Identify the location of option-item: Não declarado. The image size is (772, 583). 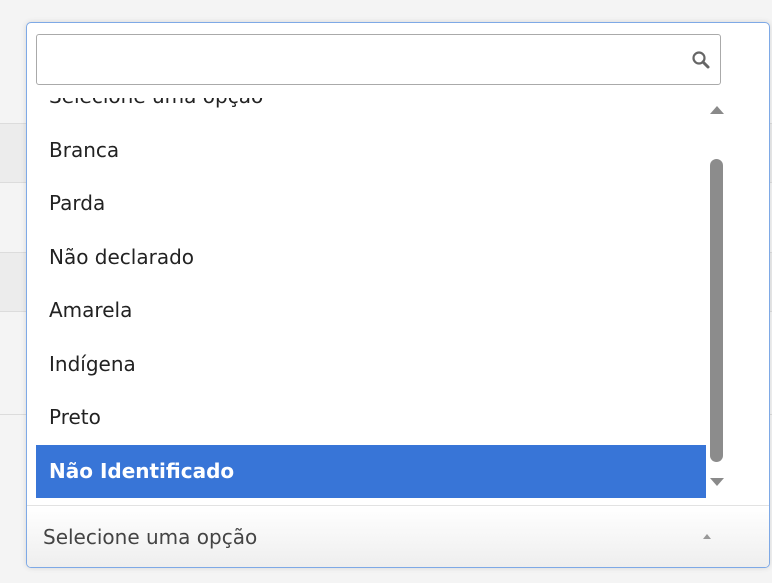
(371, 258).